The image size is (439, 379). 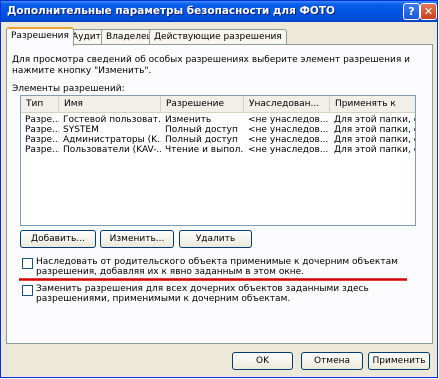 What do you see at coordinates (399, 361) in the screenshot?
I see `apply-button: Применить` at bounding box center [399, 361].